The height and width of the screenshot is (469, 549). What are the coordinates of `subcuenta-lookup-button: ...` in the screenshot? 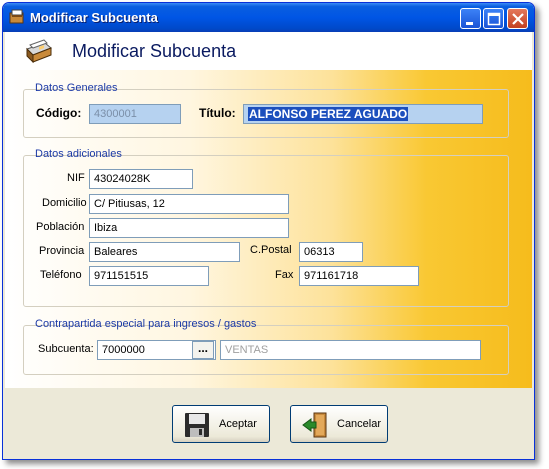 It's located at (203, 350).